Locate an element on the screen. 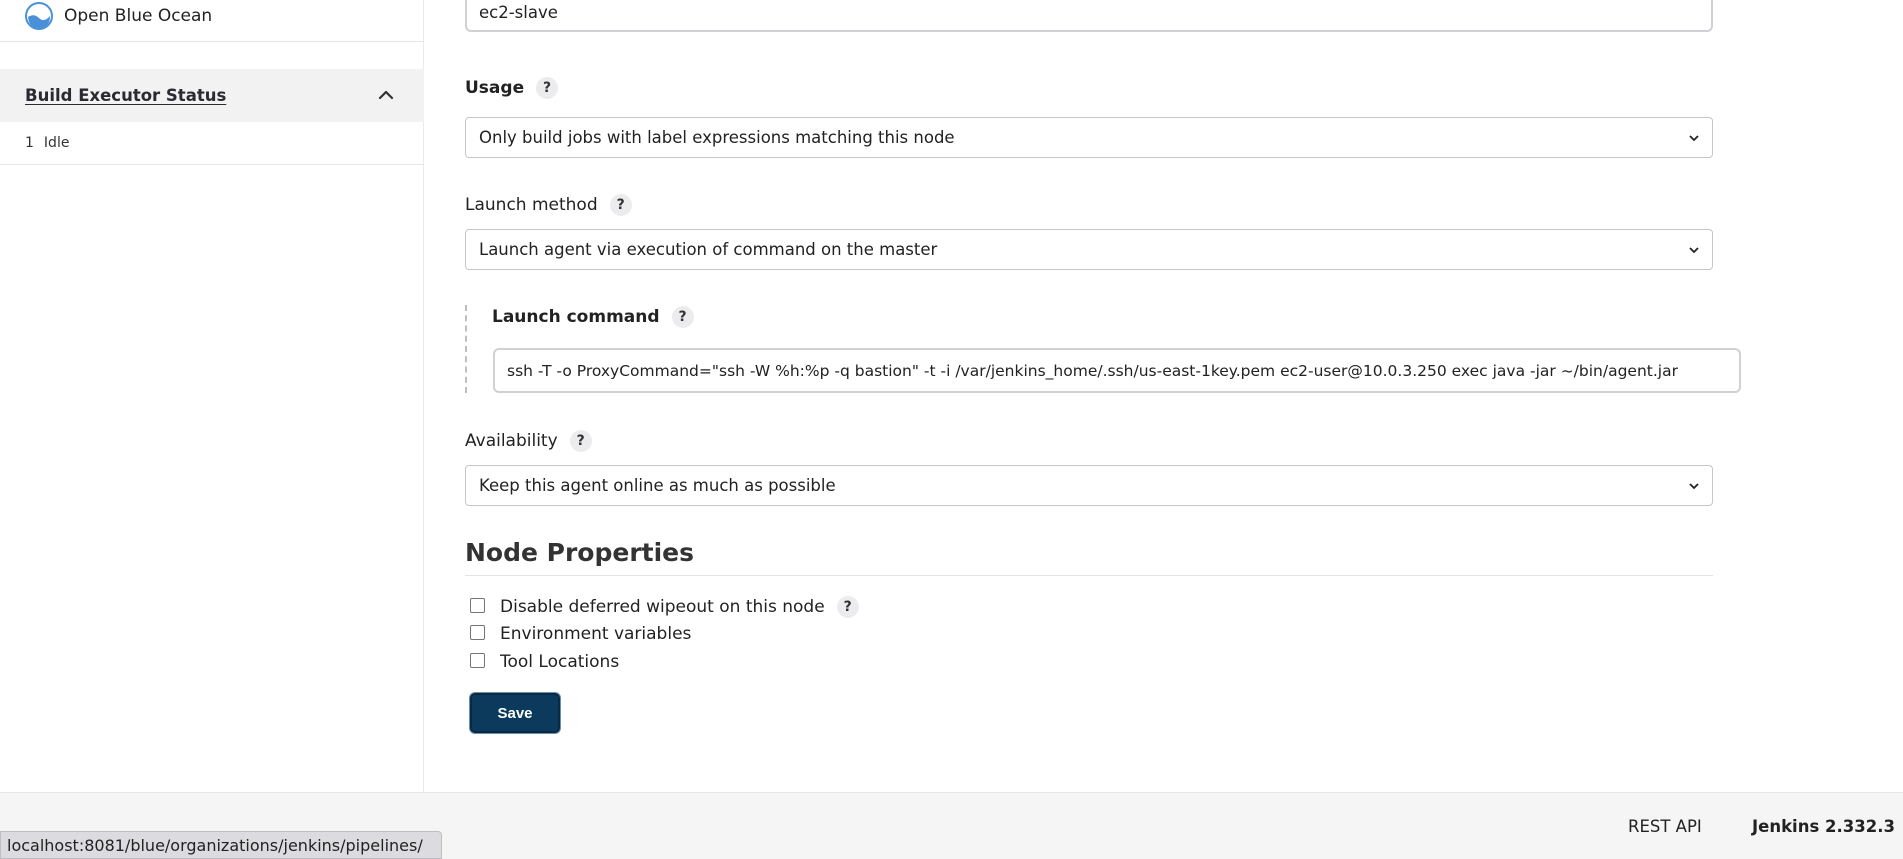 The height and width of the screenshot is (859, 1903). open-blue-ocean-link: Open Blue Ocean is located at coordinates (212, 21).